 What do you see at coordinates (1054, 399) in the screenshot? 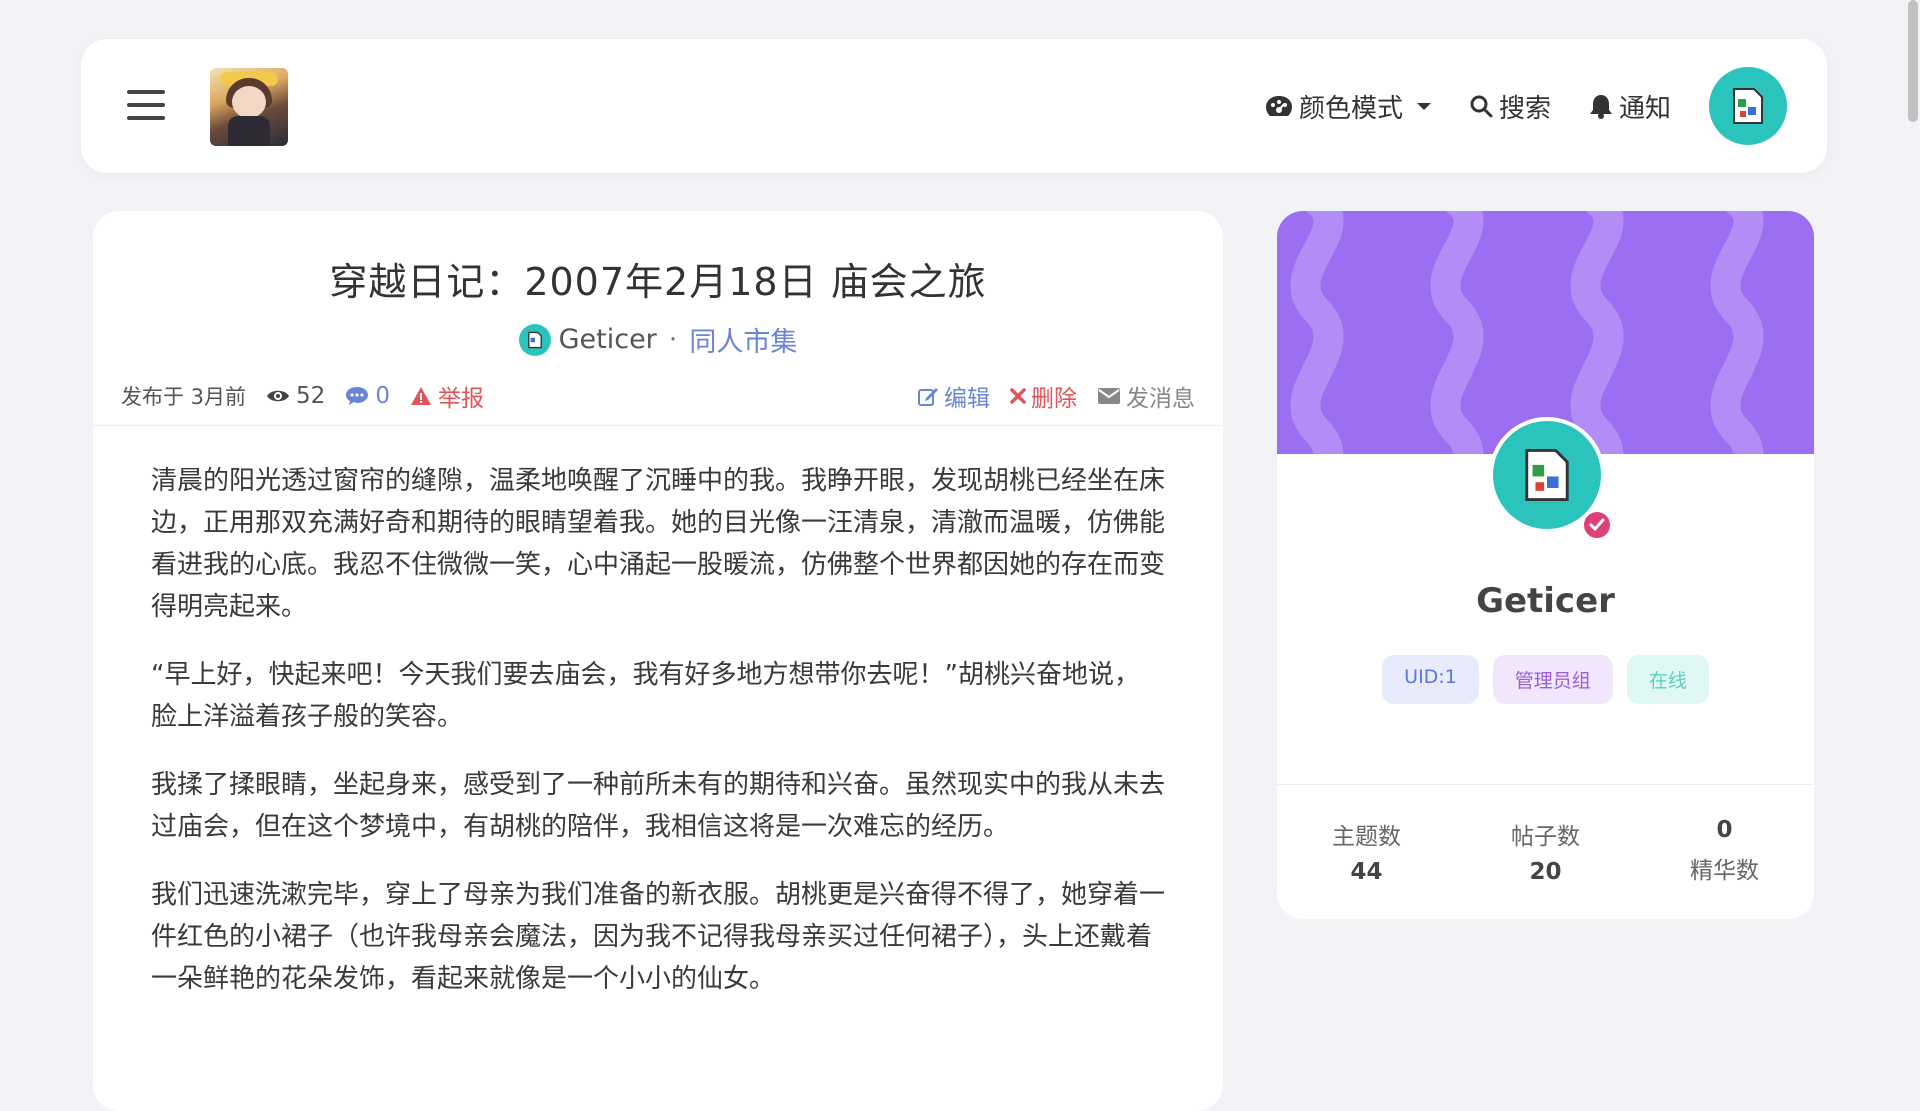
I see `delete-label: 删除` at bounding box center [1054, 399].